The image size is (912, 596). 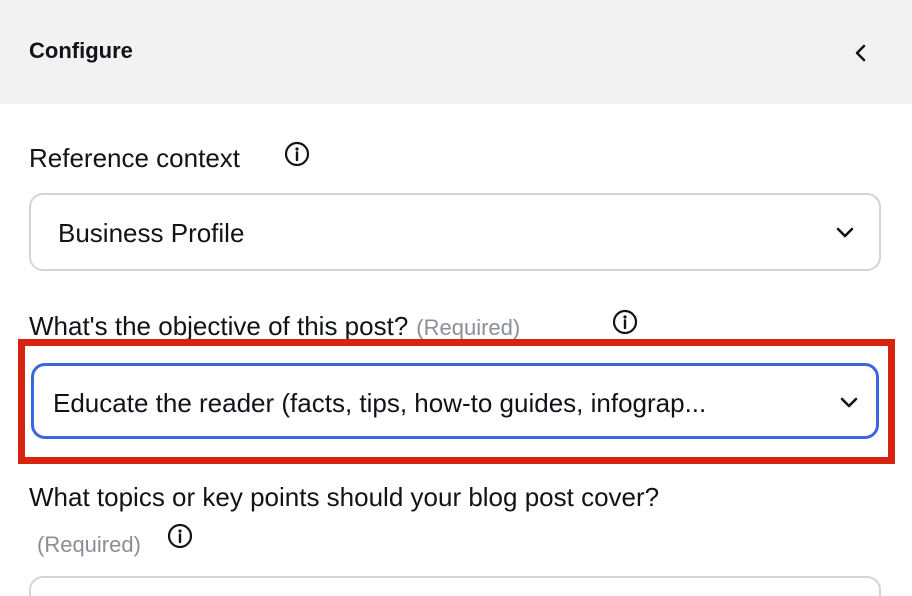 I want to click on topics-info-icon, so click(x=180, y=536).